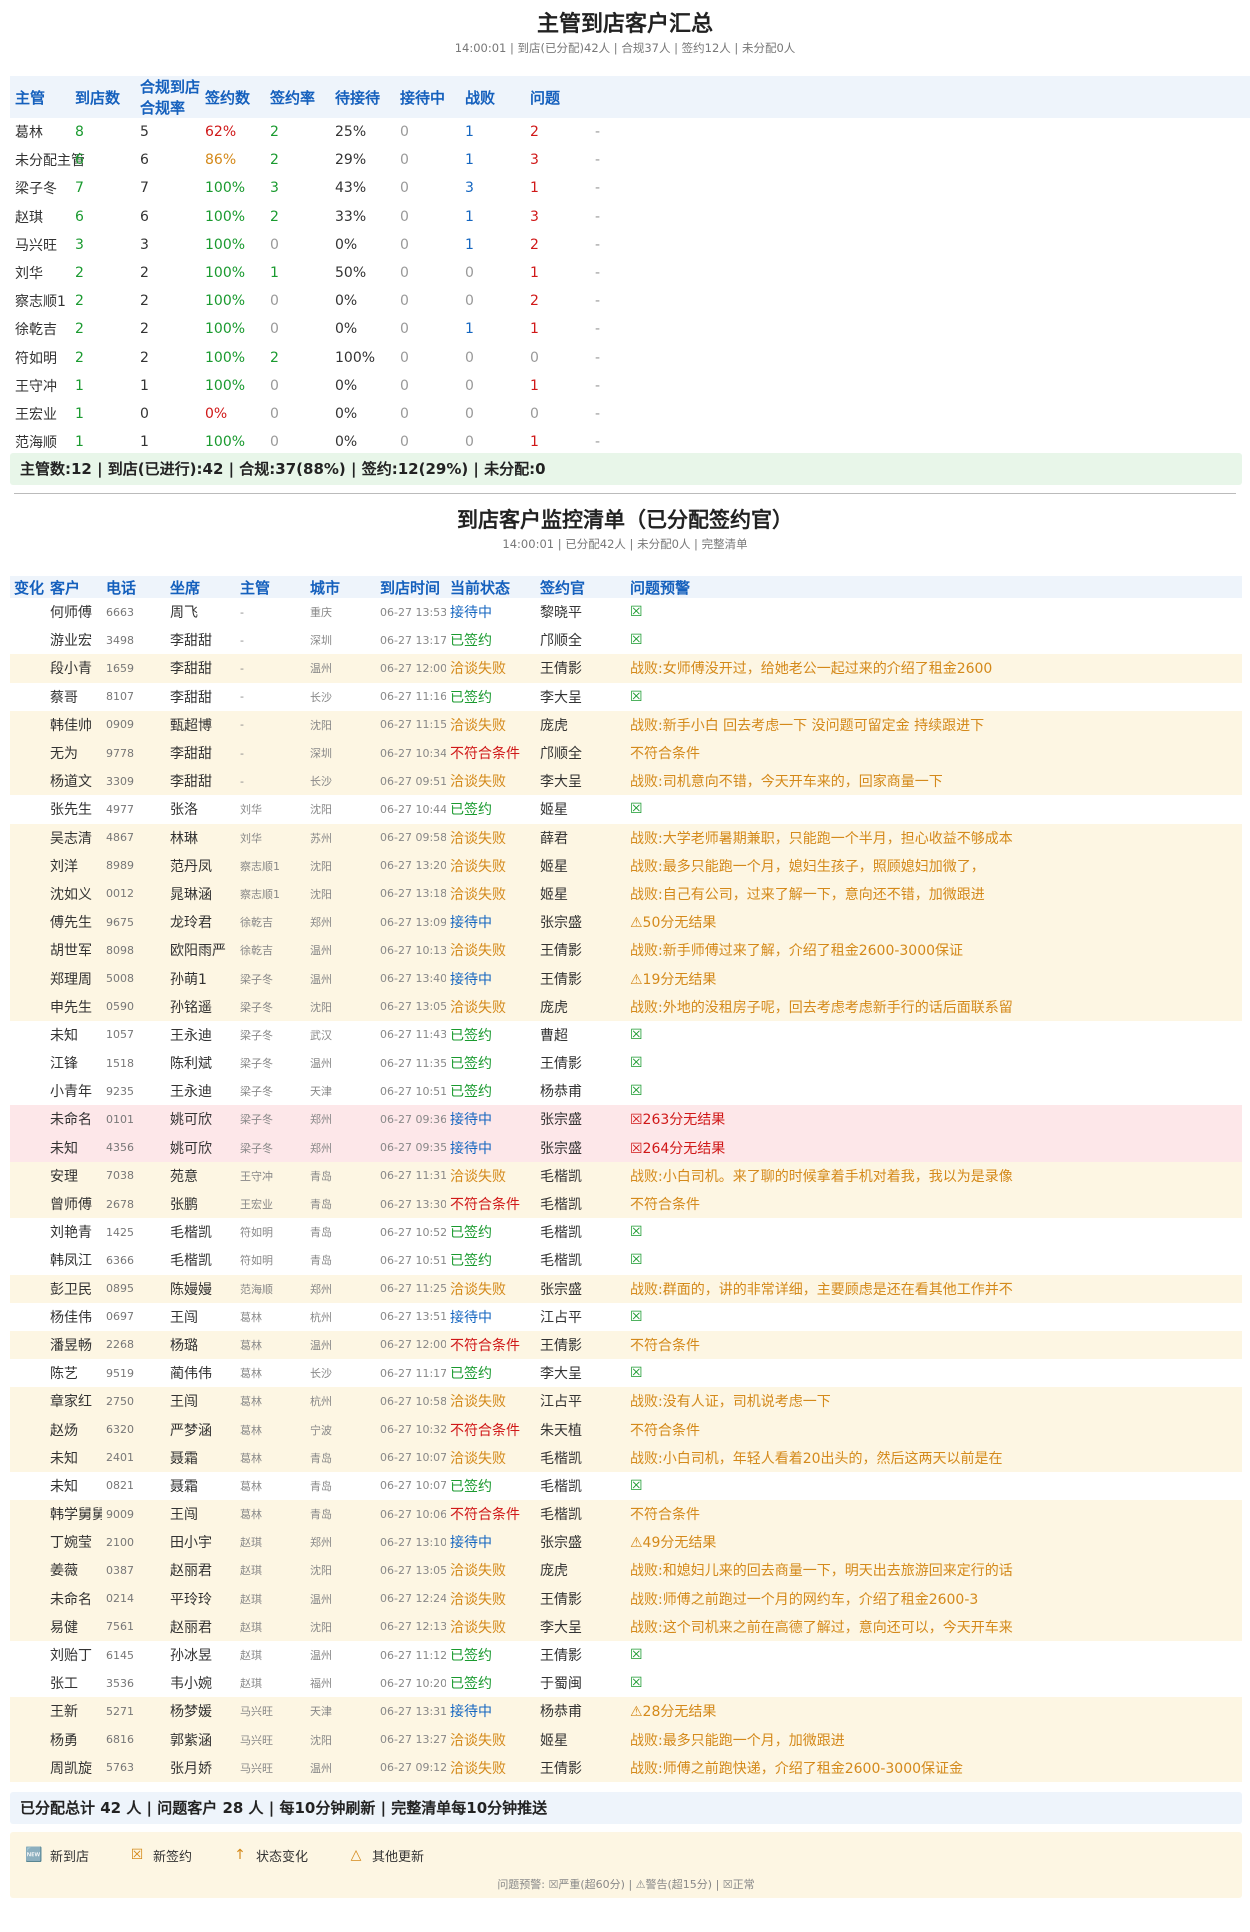 Image resolution: width=1250 pixels, height=1932 pixels. What do you see at coordinates (36, 386) in the screenshot?
I see `manager-name: 王守冲` at bounding box center [36, 386].